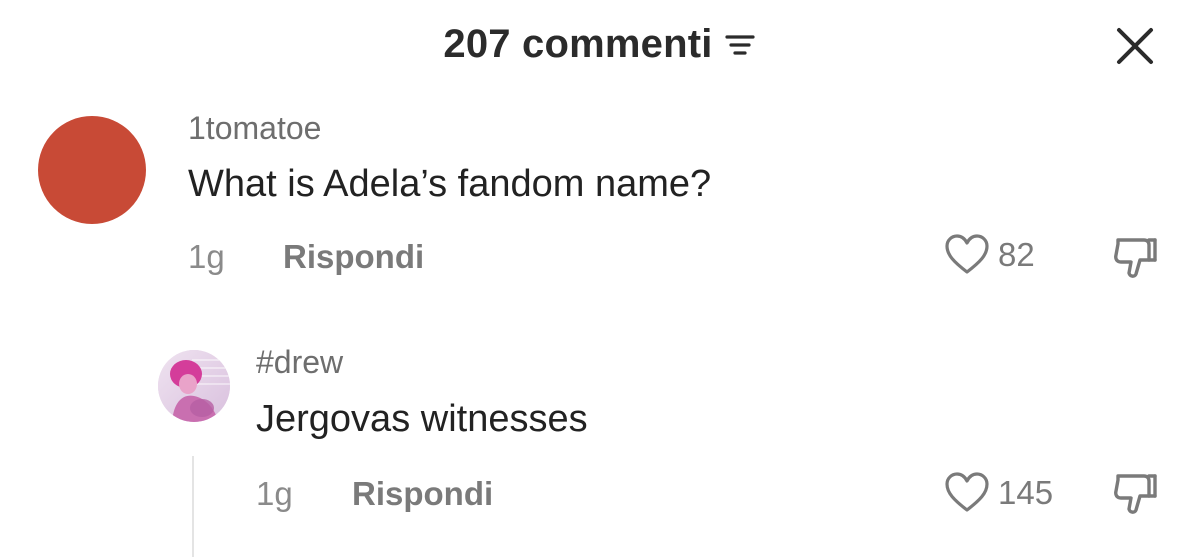 This screenshot has width=1200, height=557. I want to click on comment-text: Jergovas witnesses, so click(422, 419).